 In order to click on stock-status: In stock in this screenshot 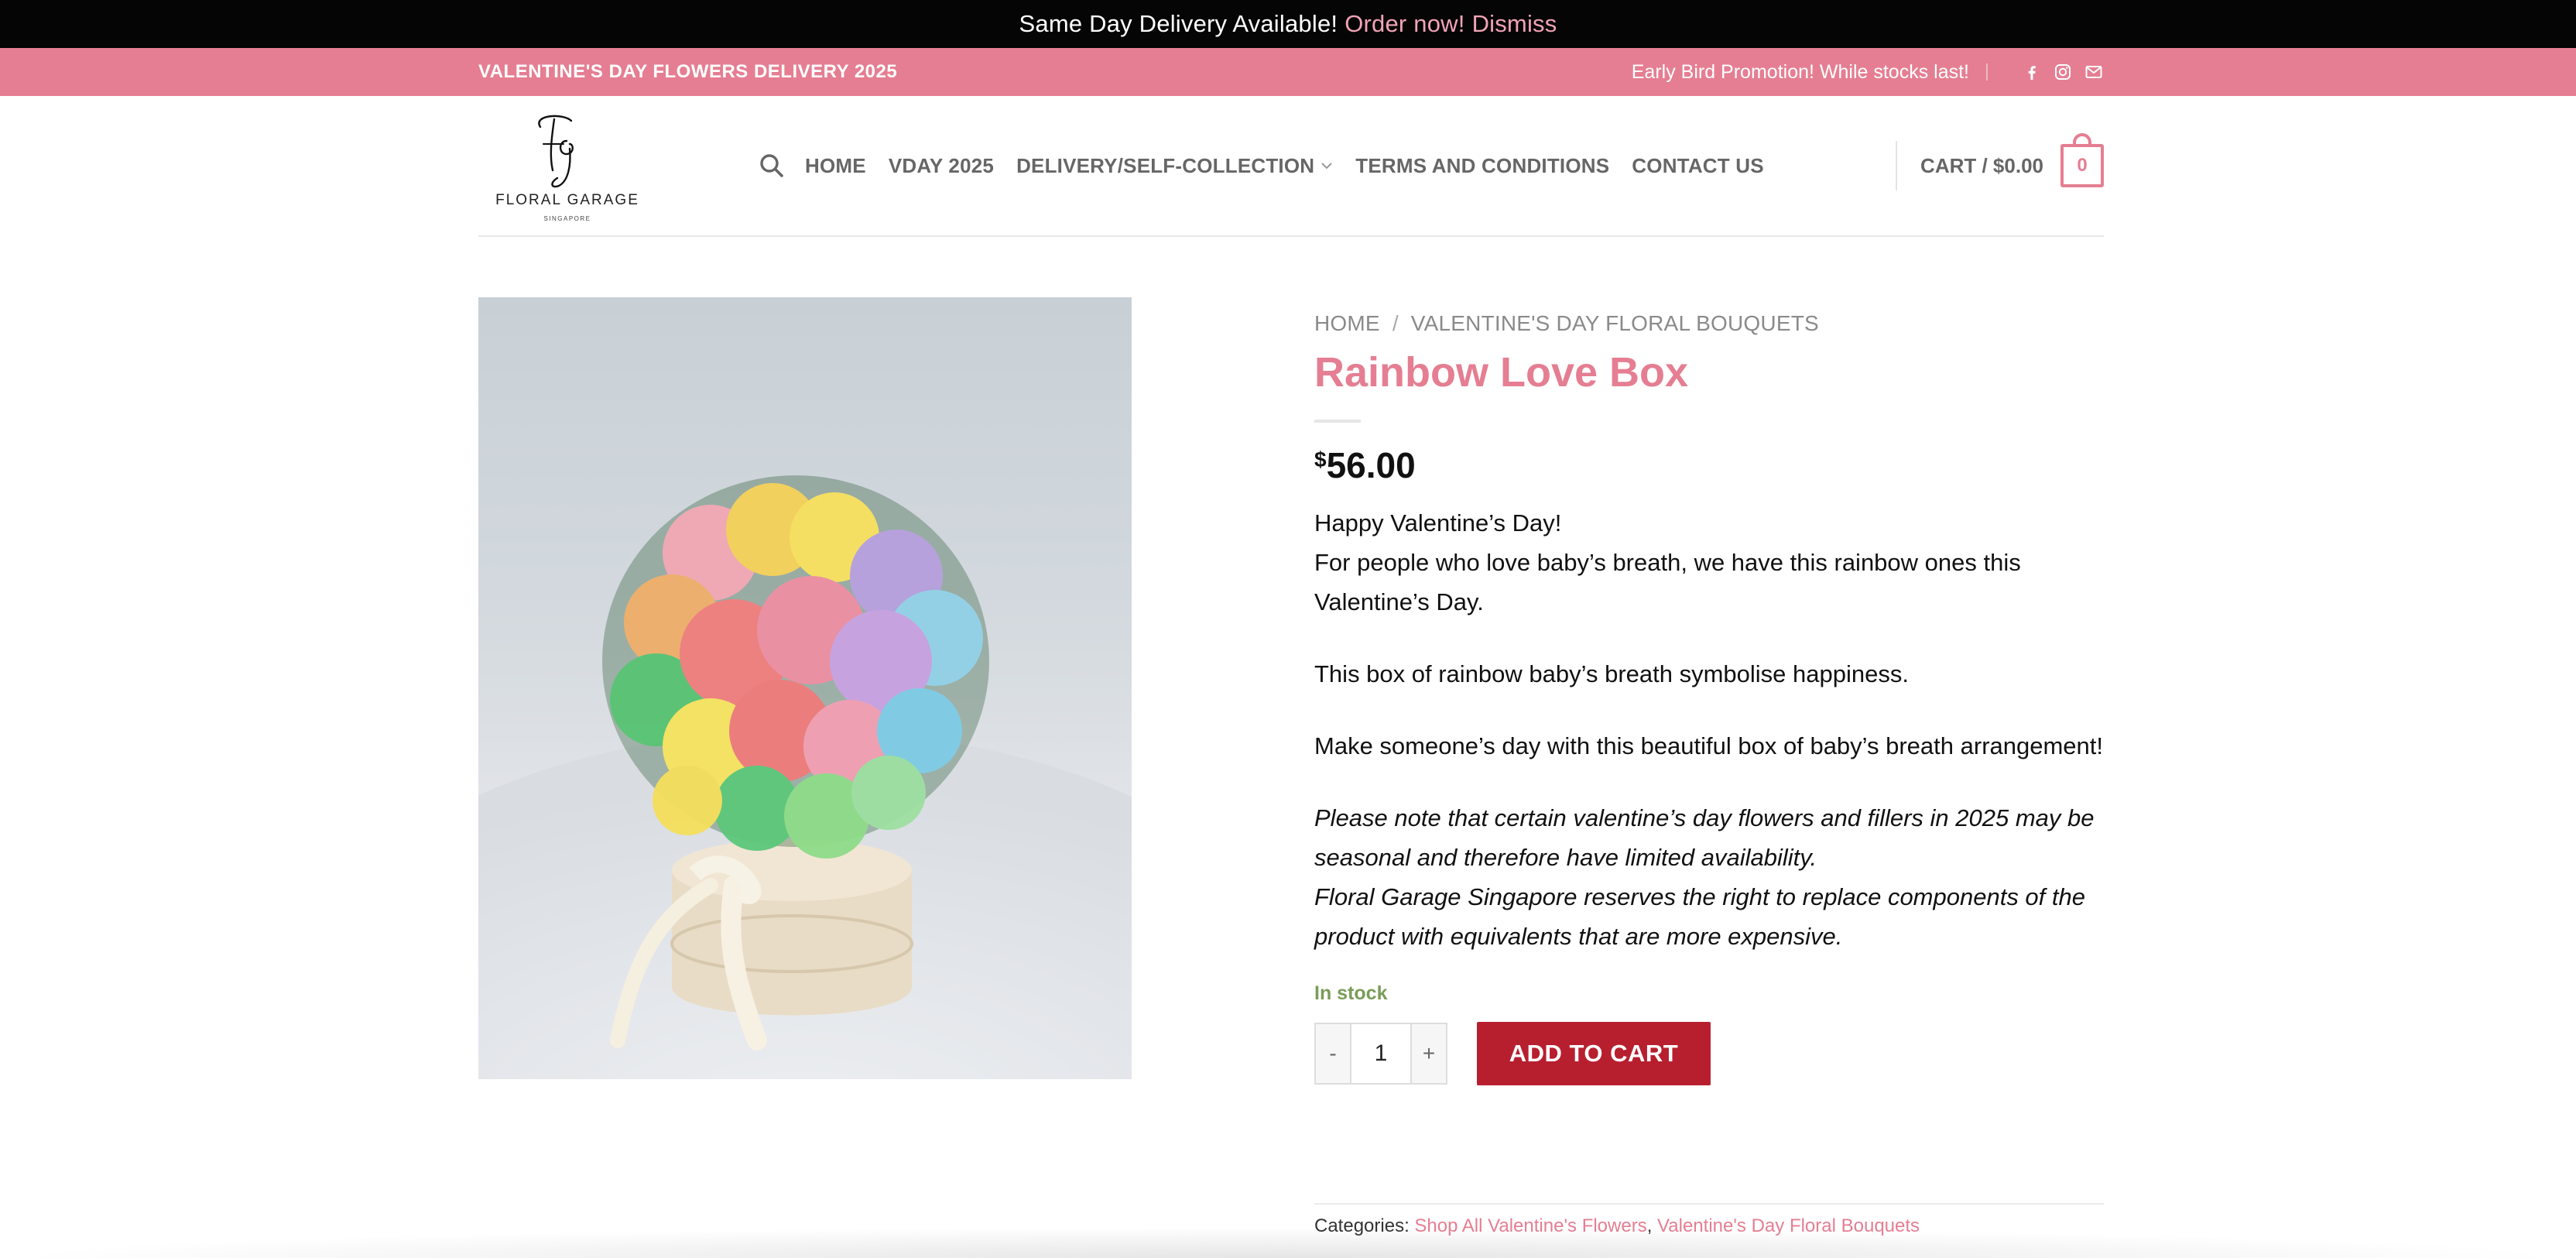, I will do `click(1351, 993)`.